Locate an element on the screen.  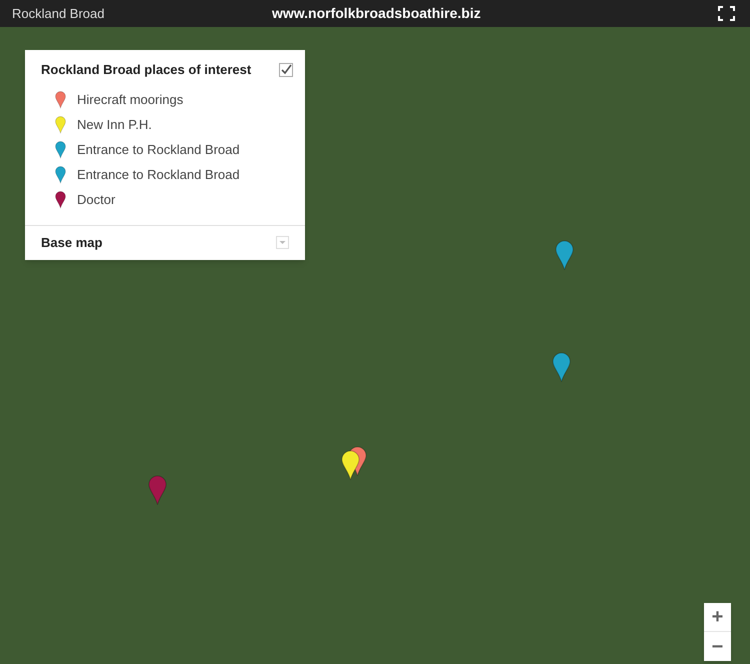
zoom-in-button: + is located at coordinates (717, 617).